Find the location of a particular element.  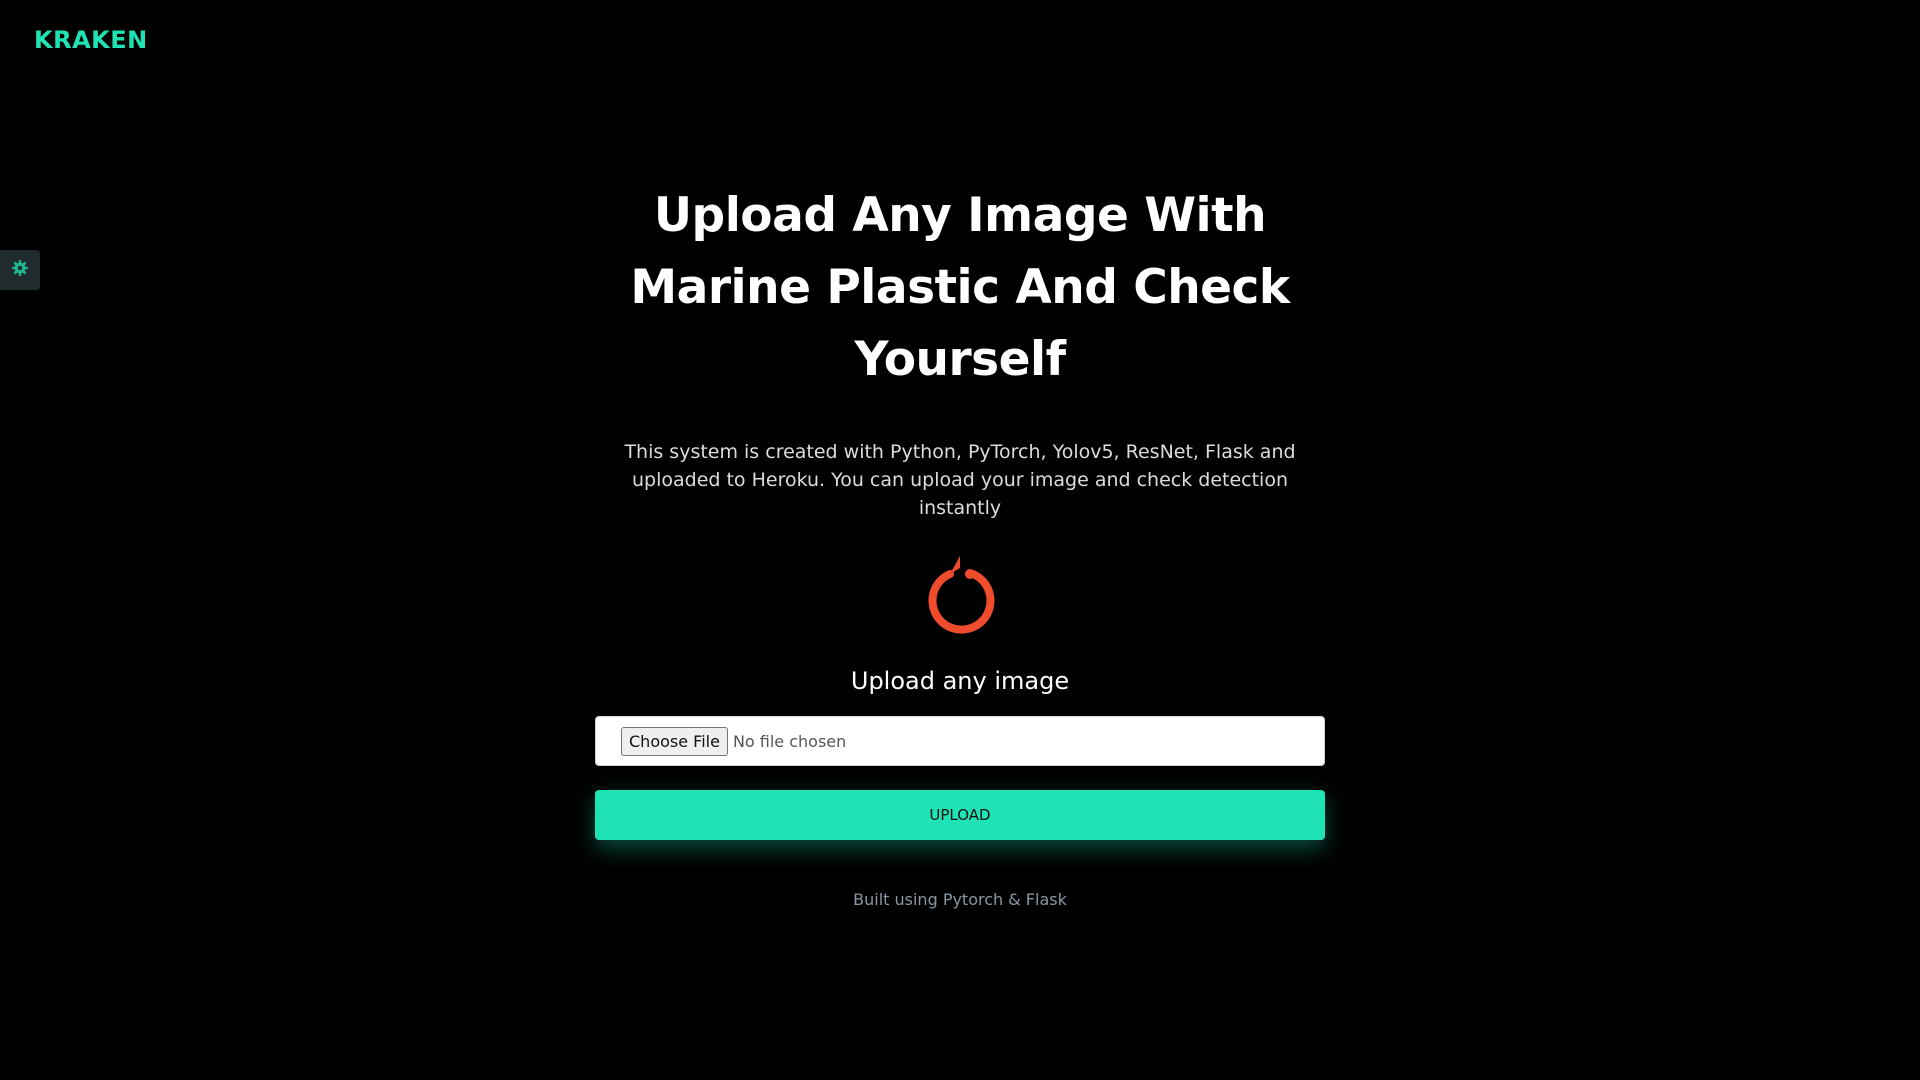

page-title-line: Yourself is located at coordinates (960, 359).